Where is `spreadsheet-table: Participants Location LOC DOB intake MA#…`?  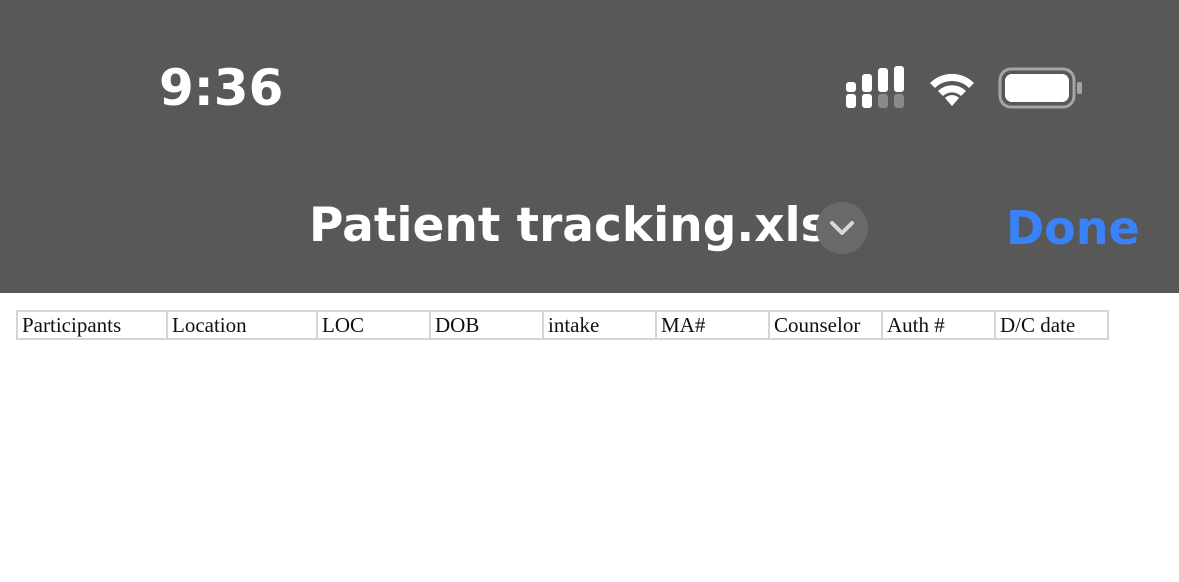 spreadsheet-table: Participants Location LOC DOB intake MA#… is located at coordinates (562, 325).